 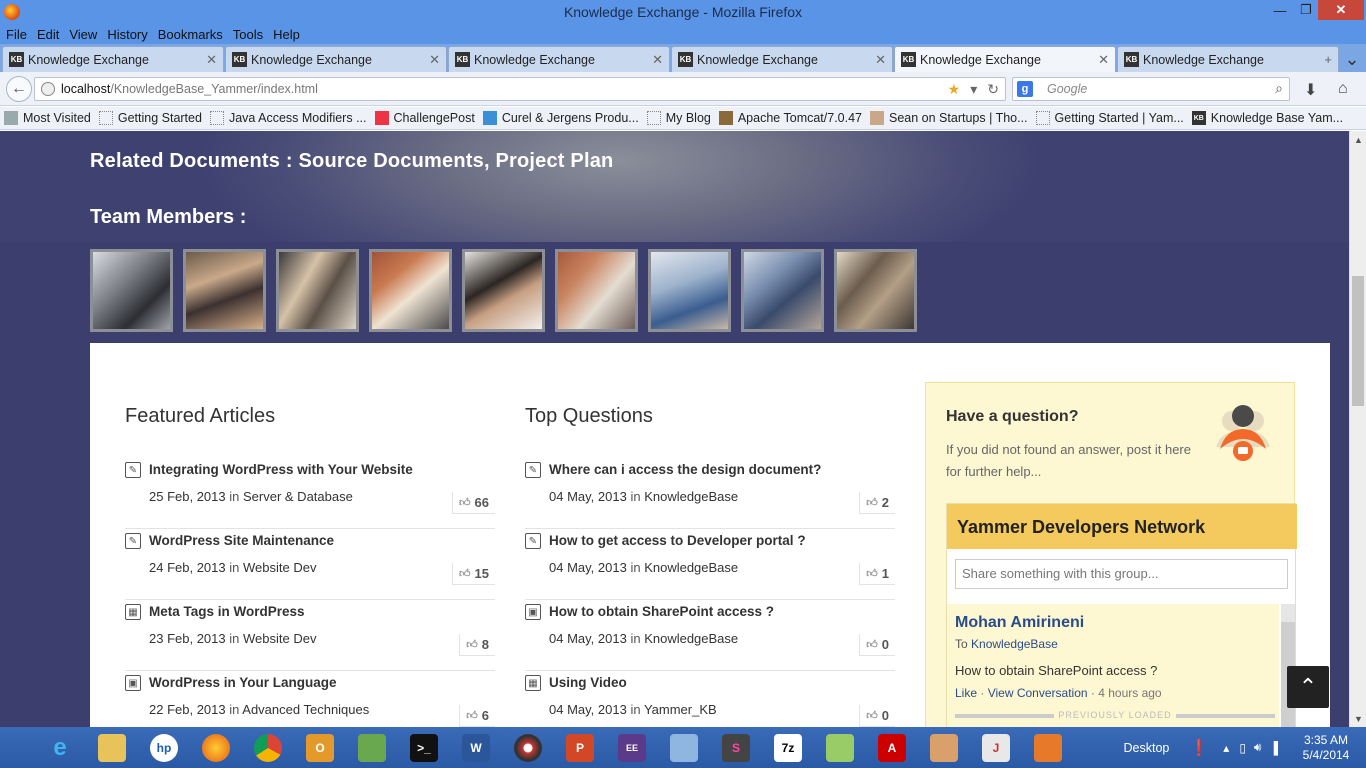 I want to click on taskbar-item: e, so click(x=60, y=748).